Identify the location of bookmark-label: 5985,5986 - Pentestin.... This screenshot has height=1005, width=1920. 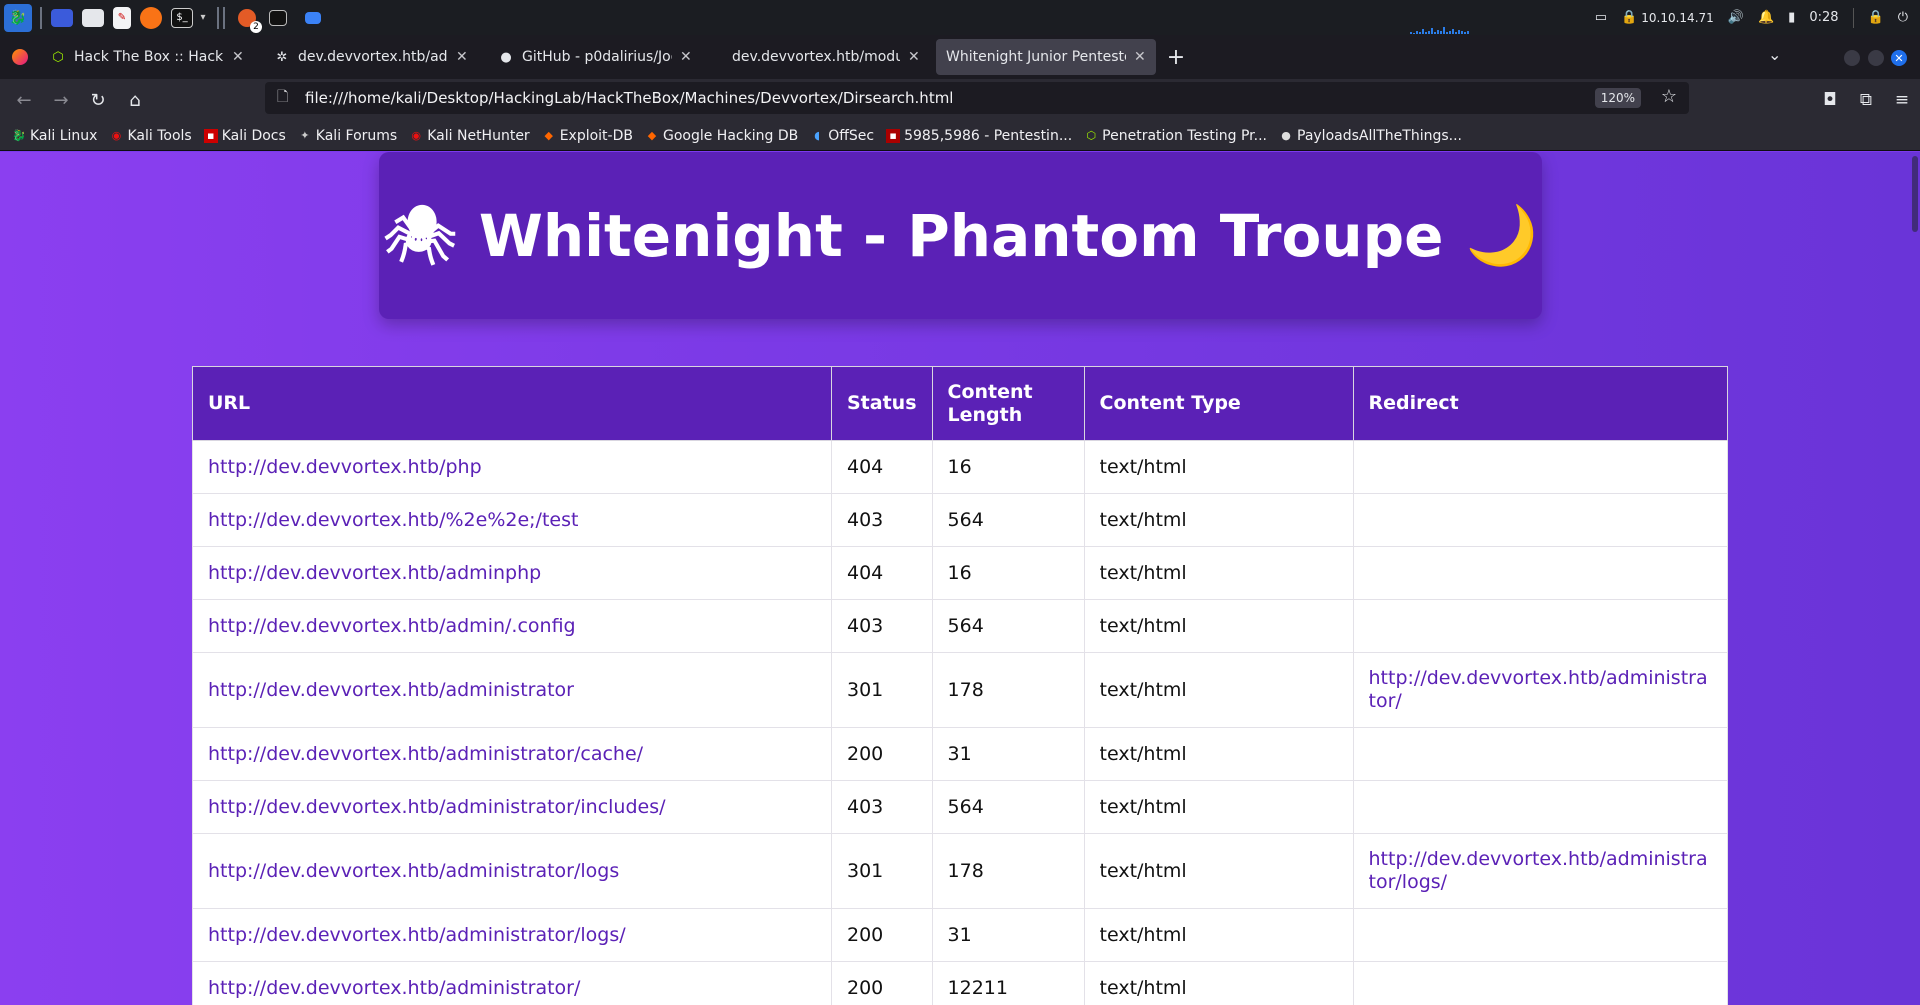
(988, 135).